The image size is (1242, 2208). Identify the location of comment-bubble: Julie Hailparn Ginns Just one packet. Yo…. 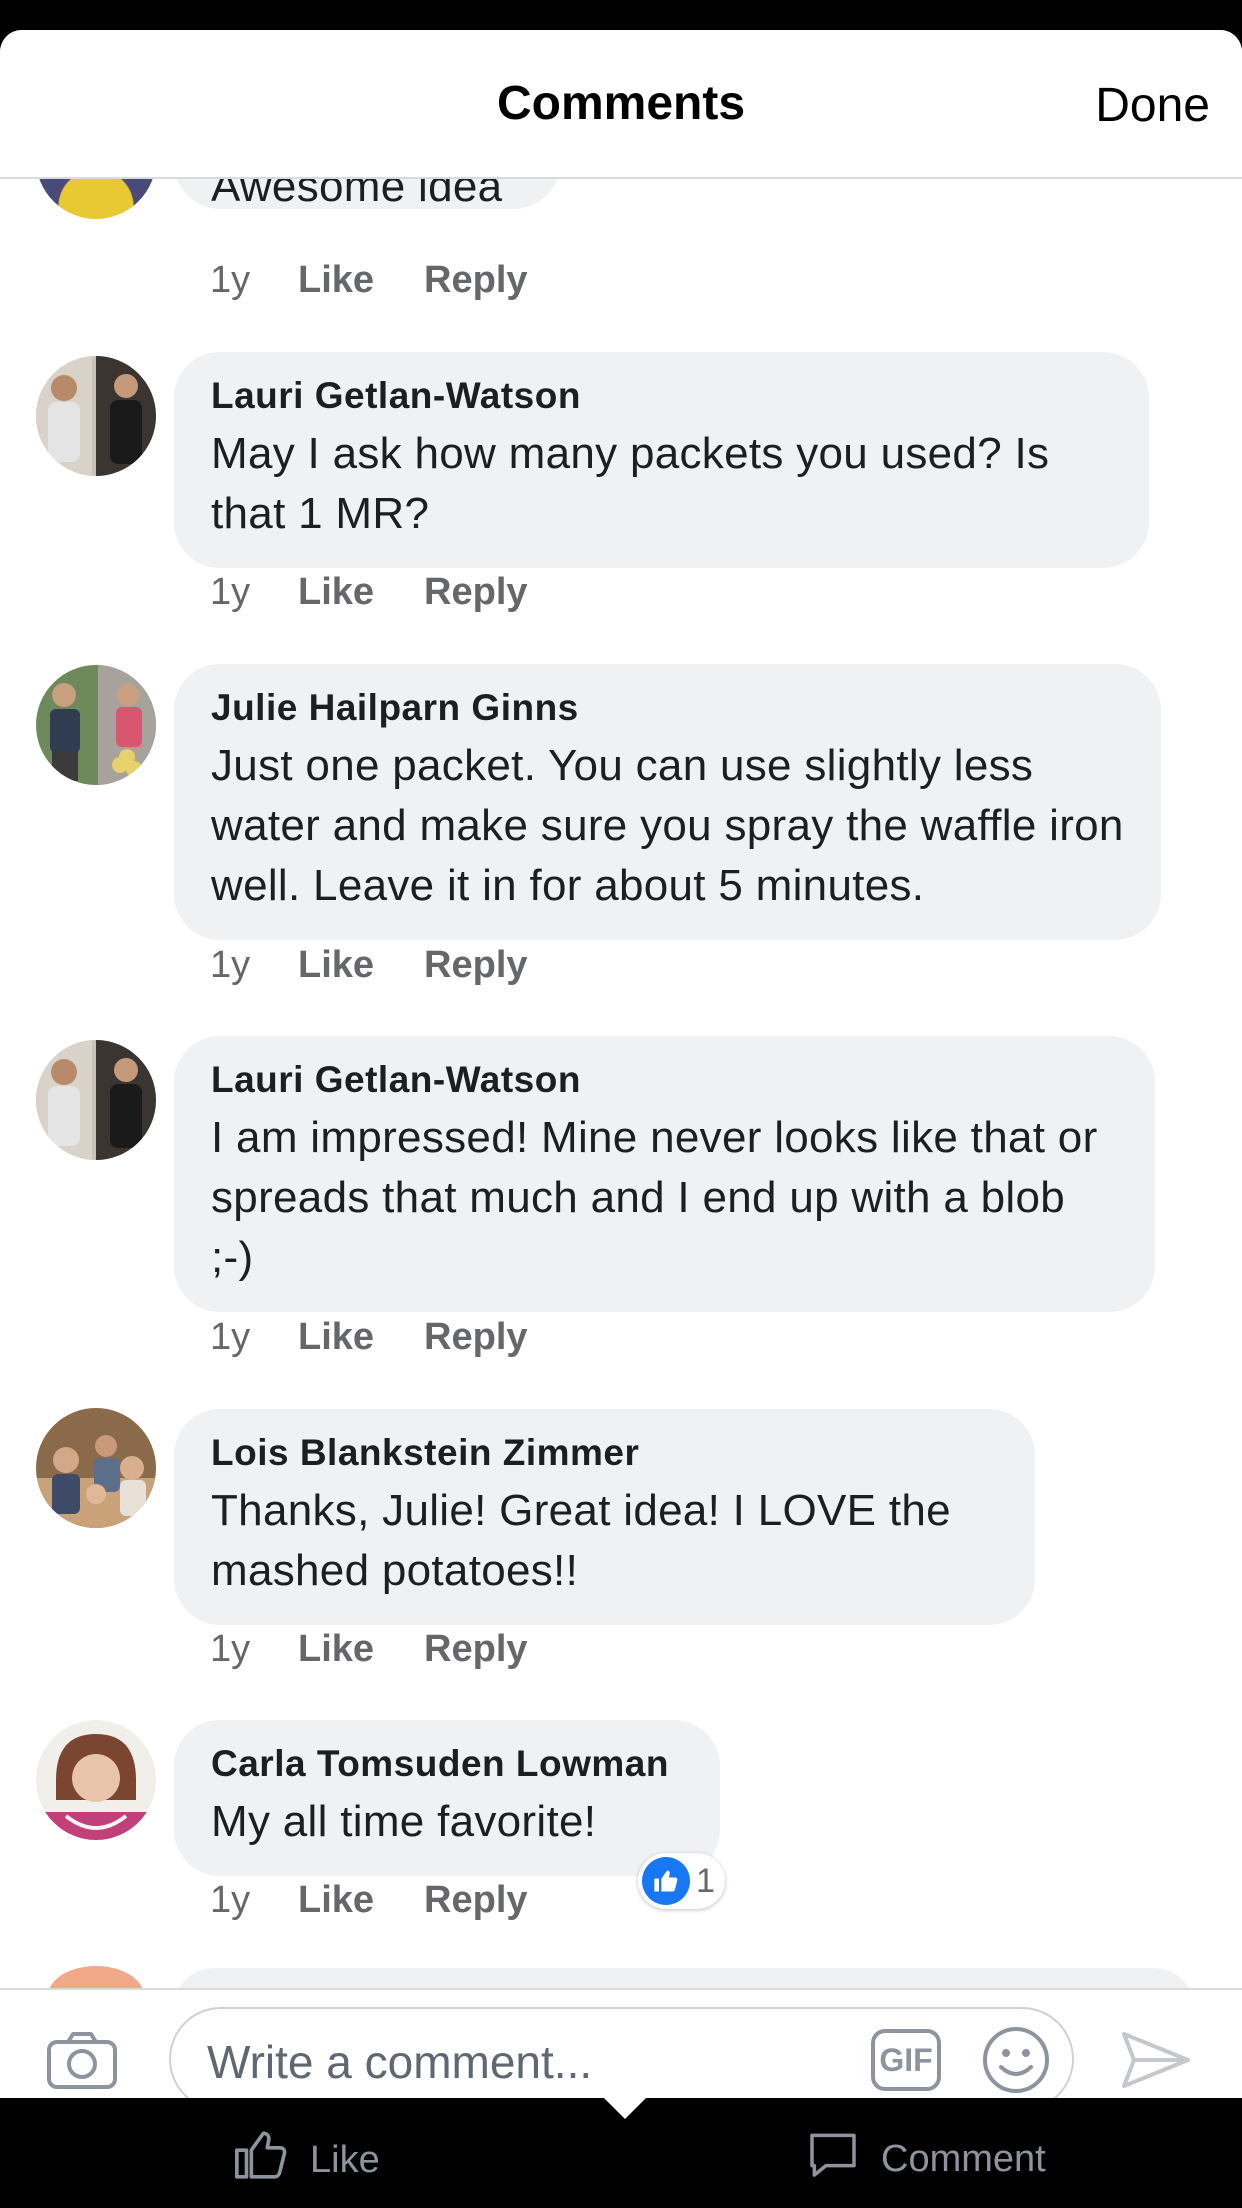
(667, 802).